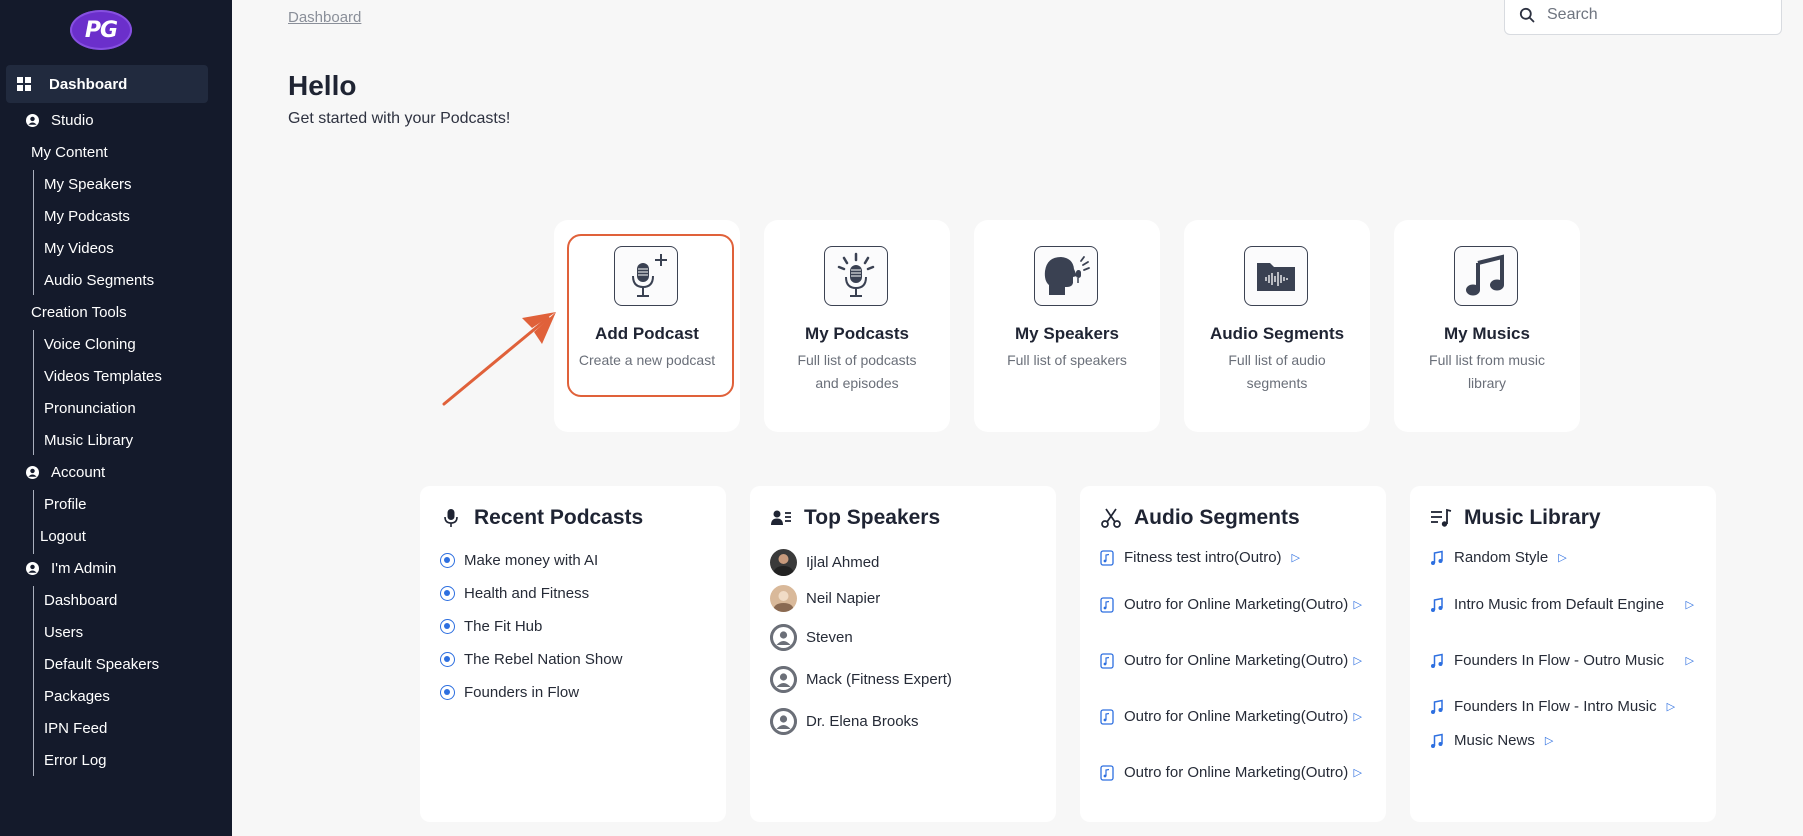 This screenshot has width=1803, height=836. Describe the element at coordinates (80, 600) in the screenshot. I see `sidebar-item-admin-dashboard: Dashboard` at that location.